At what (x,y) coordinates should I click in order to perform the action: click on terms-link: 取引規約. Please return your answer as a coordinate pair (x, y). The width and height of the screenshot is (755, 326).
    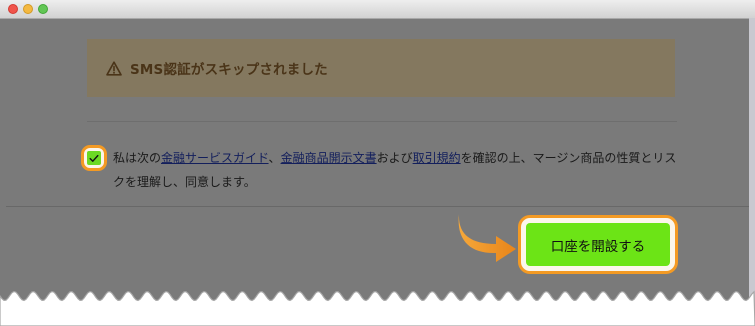
    Looking at the image, I should click on (437, 158).